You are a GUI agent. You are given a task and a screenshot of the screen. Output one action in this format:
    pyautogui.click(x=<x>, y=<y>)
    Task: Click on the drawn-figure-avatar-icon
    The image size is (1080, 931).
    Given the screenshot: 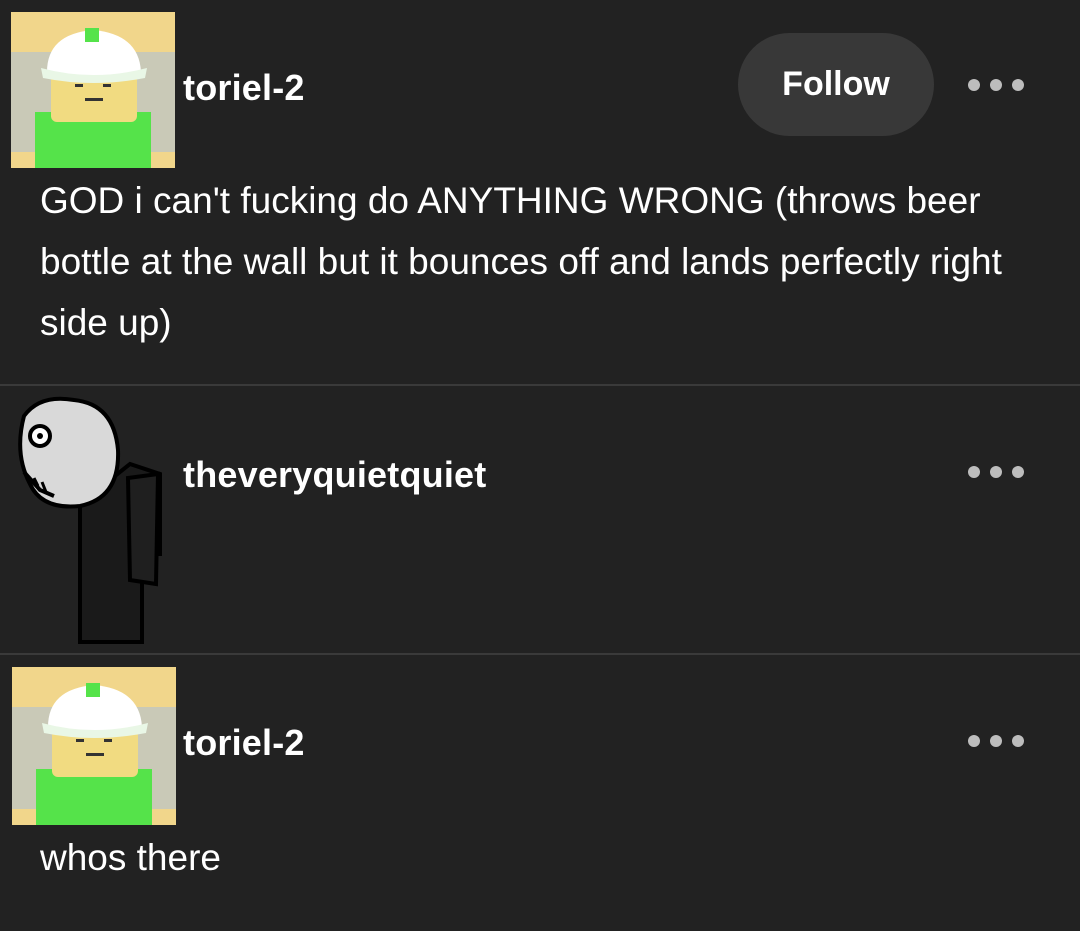 What is the action you would take?
    pyautogui.click(x=90, y=520)
    